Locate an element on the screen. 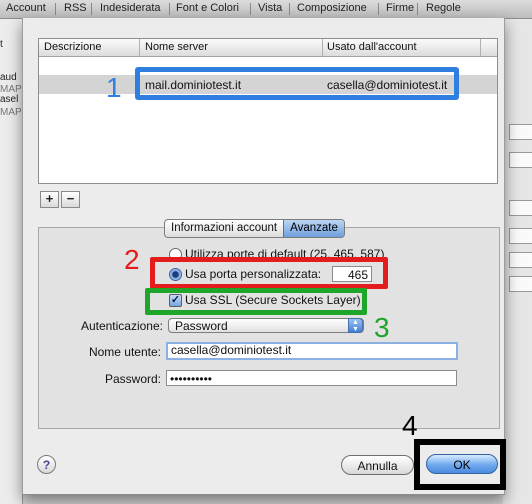 This screenshot has width=532, height=504. password-label: Password: is located at coordinates (132, 379).